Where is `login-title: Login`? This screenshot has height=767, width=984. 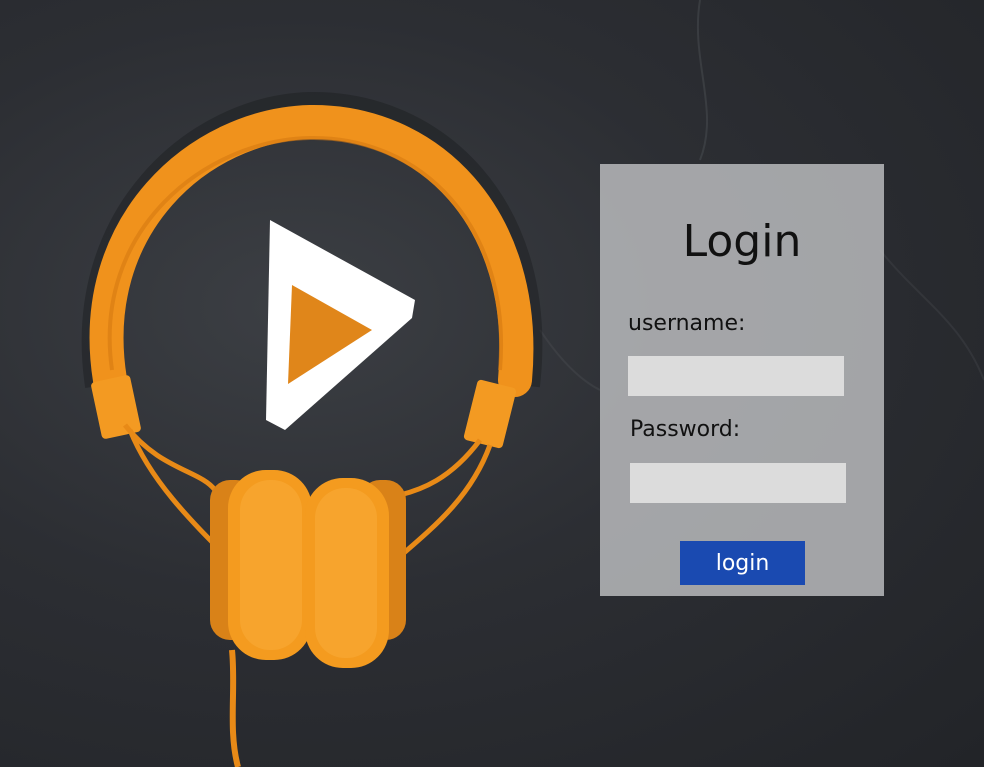 login-title: Login is located at coordinates (742, 241).